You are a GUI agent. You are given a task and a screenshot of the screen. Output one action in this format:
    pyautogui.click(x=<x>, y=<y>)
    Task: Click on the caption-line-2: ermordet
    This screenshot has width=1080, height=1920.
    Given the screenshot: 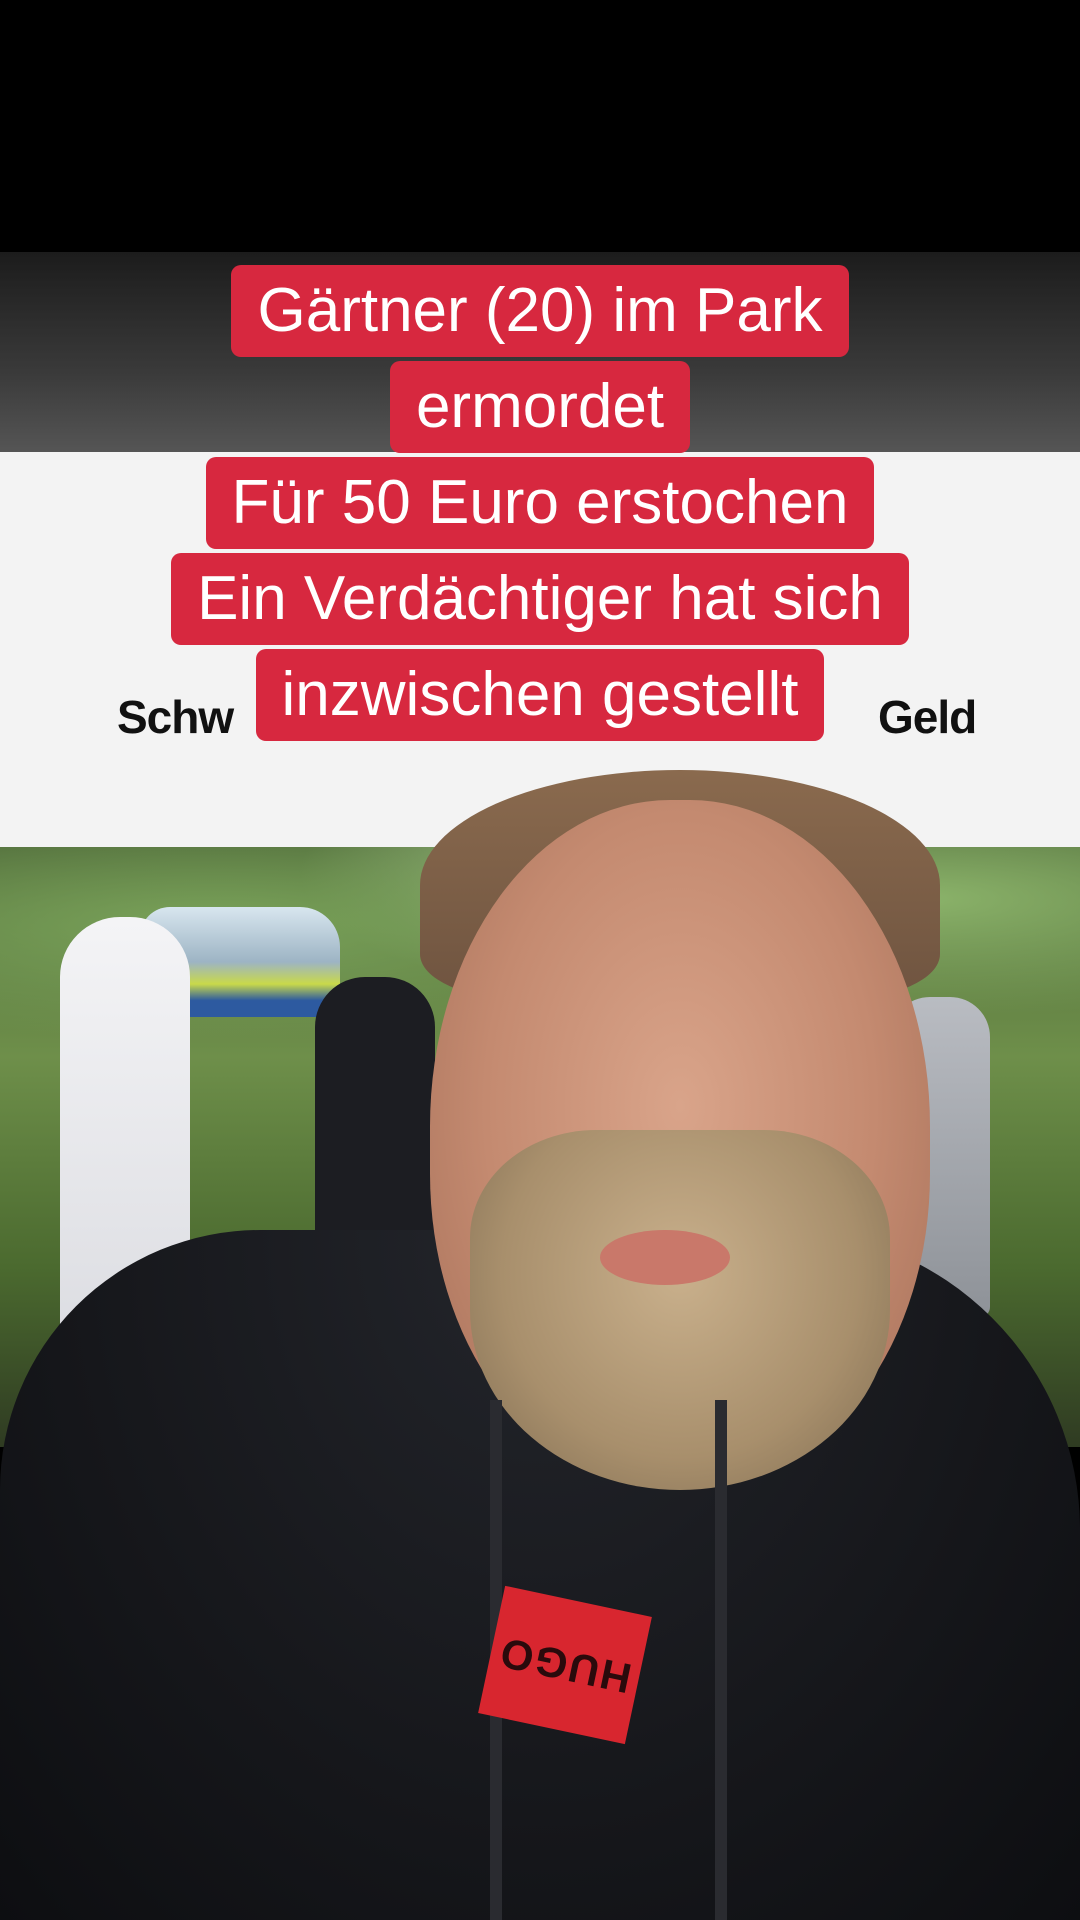 What is the action you would take?
    pyautogui.click(x=540, y=407)
    